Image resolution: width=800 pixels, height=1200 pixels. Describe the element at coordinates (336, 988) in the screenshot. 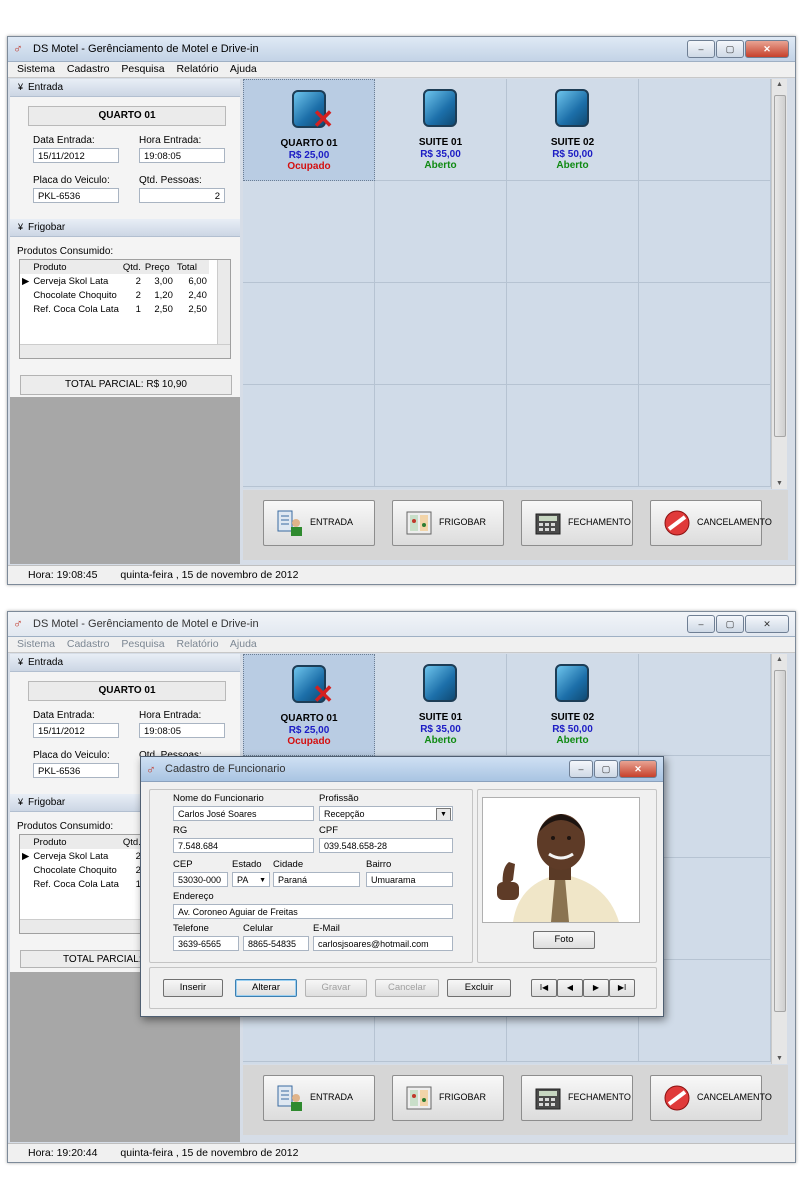

I see `gravar-button: Gravar` at that location.